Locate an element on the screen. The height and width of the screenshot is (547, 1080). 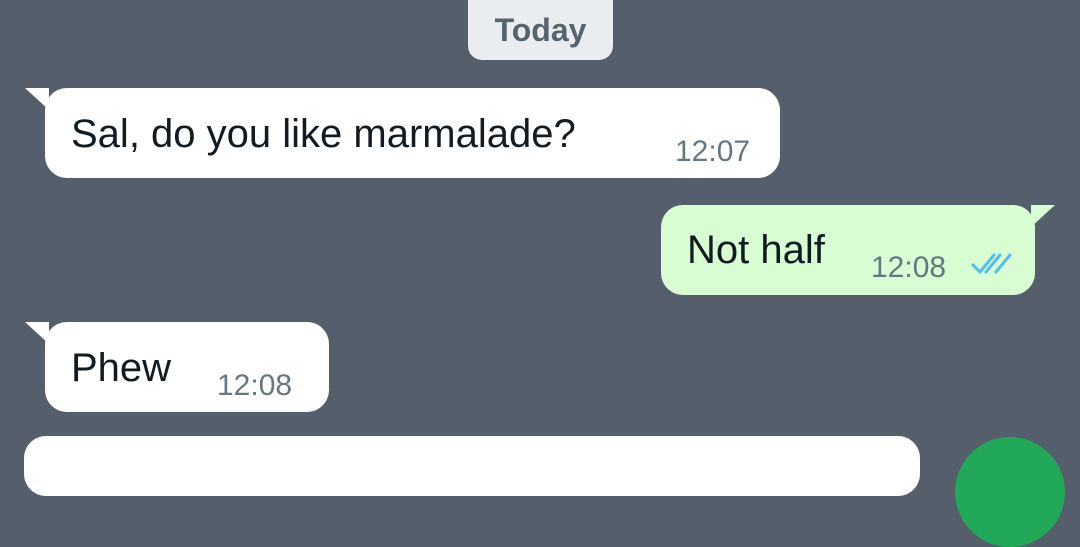
double-check-icon is located at coordinates (991, 263).